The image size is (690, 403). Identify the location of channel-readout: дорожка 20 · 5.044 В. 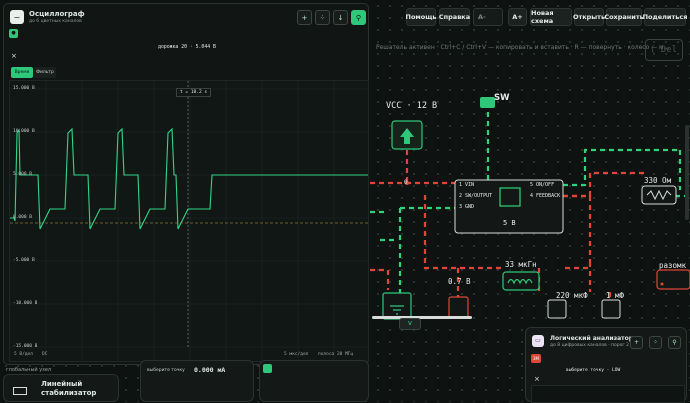
(187, 47).